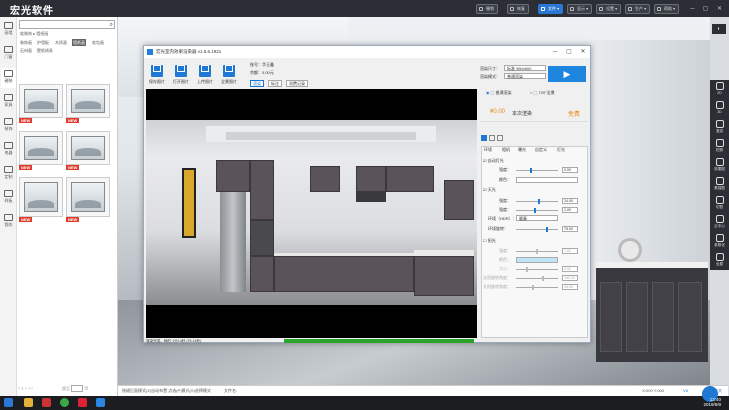 The image size is (729, 410). I want to click on undo-button: 撤销, so click(487, 9).